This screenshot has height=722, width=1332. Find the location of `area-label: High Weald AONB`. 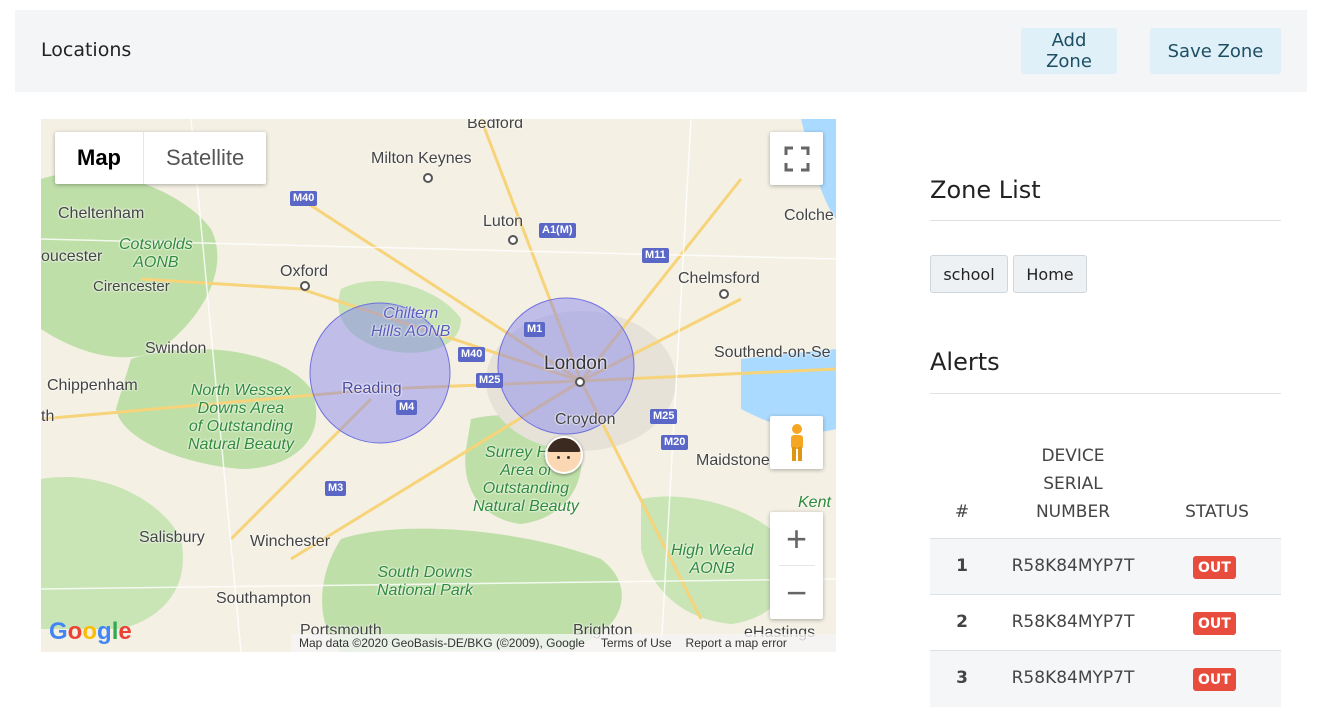

area-label: High Weald AONB is located at coordinates (712, 559).